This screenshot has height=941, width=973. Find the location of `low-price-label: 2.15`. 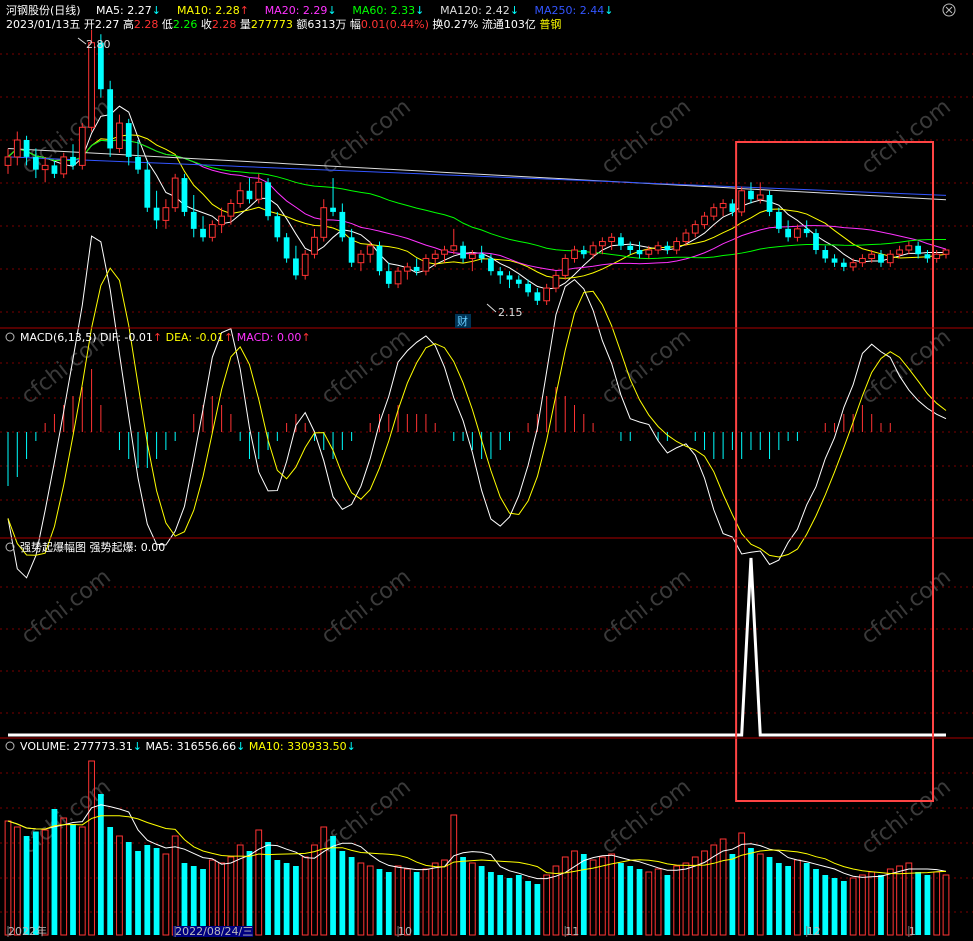

low-price-label: 2.15 is located at coordinates (510, 312).